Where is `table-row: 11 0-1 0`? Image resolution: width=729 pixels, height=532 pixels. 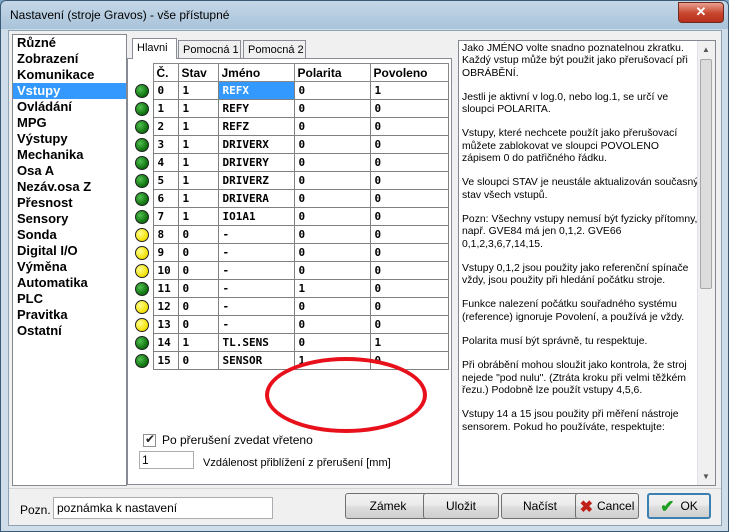 table-row: 11 0-1 0 is located at coordinates (290, 288).